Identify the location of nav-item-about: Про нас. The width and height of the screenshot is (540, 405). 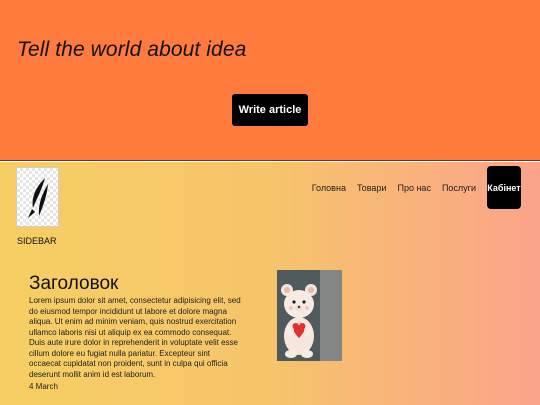
(413, 188).